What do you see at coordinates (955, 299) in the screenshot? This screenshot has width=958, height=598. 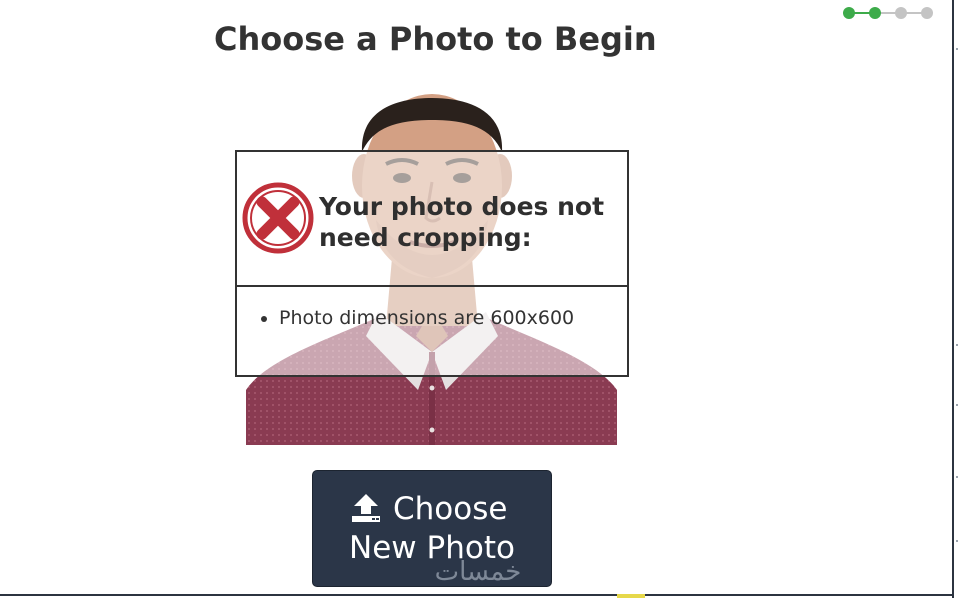 I see `right-edge-panel` at bounding box center [955, 299].